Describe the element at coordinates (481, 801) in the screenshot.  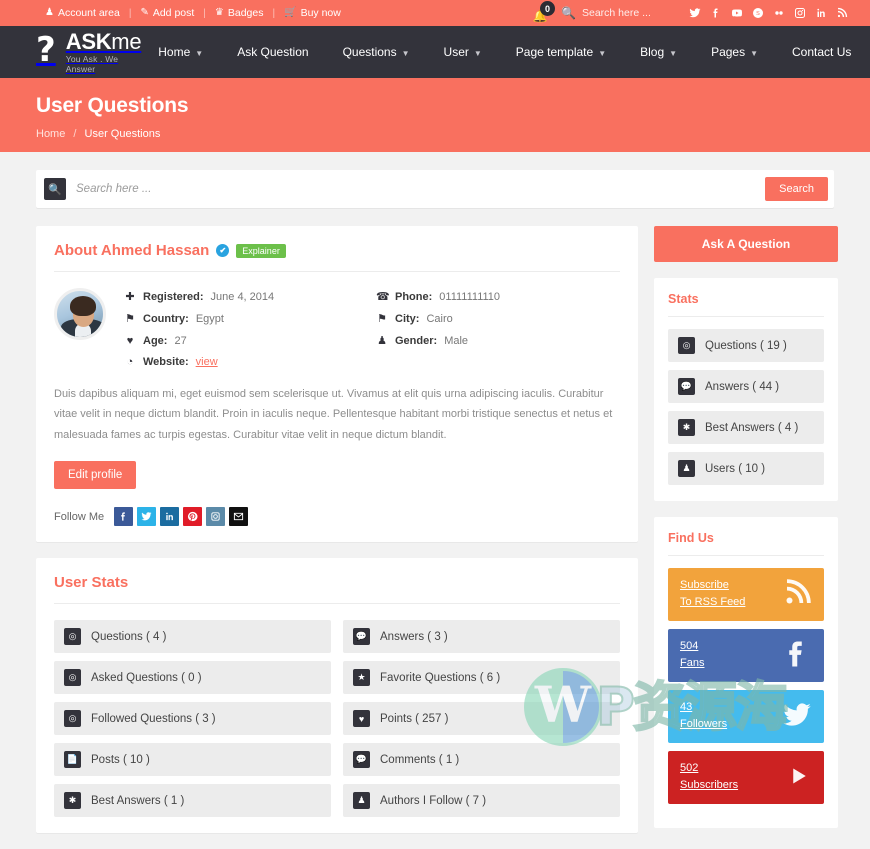
I see `stat-row-authors-i-follow: ♟ Authors I Follow ( 7 )` at that location.